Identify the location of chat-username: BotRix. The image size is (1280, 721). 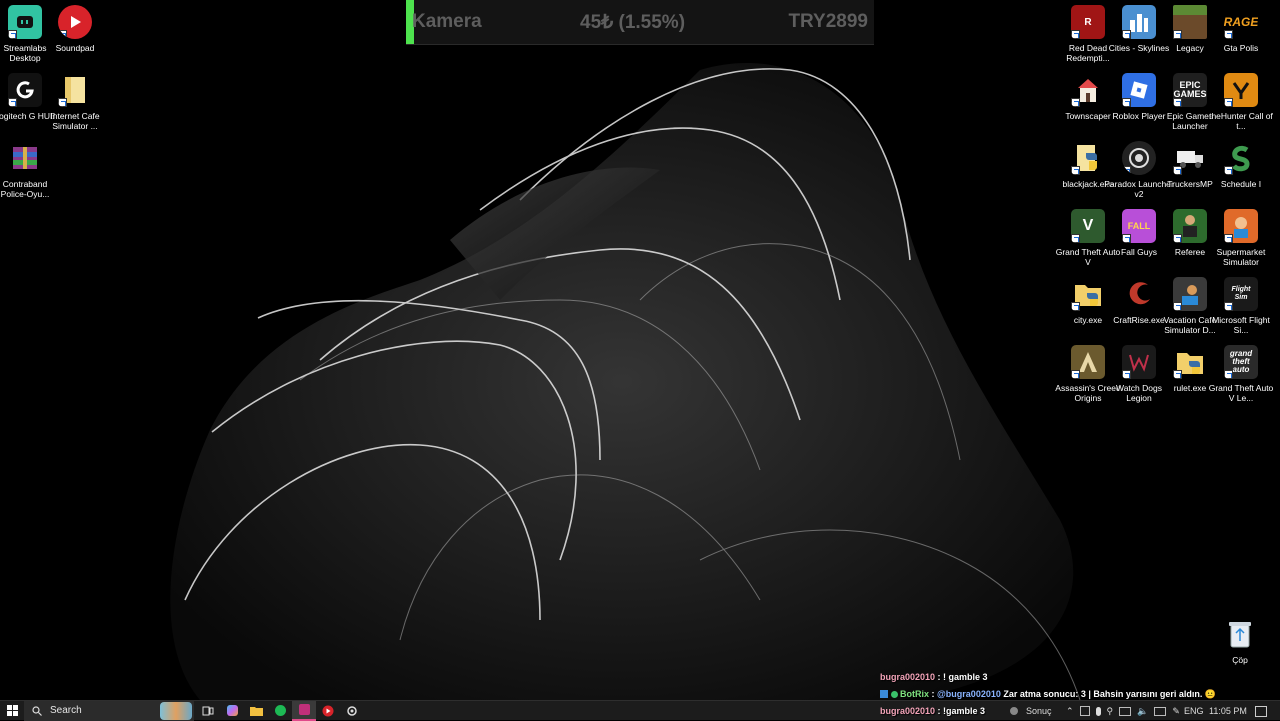
(915, 694).